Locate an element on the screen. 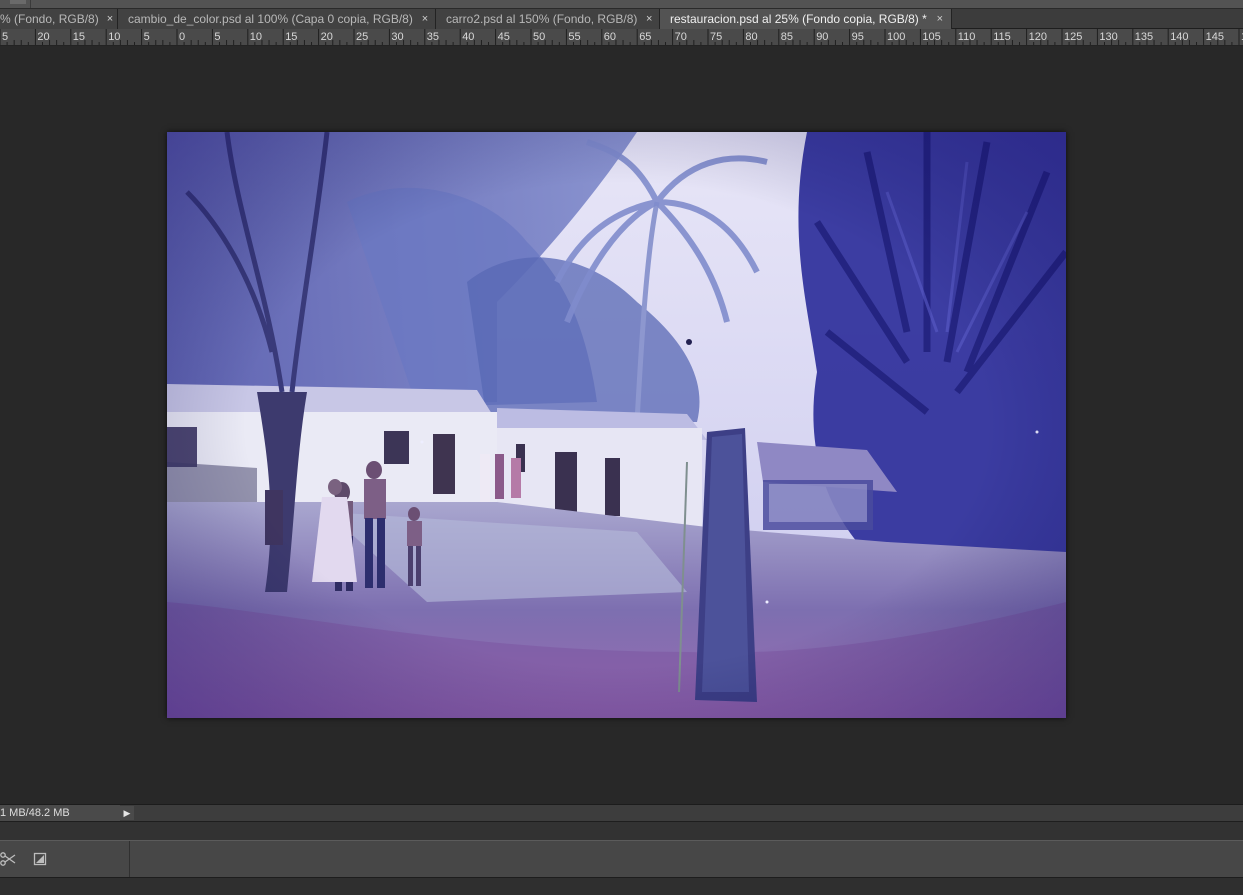 The height and width of the screenshot is (895, 1243). panel-divider is located at coordinates (621, 830).